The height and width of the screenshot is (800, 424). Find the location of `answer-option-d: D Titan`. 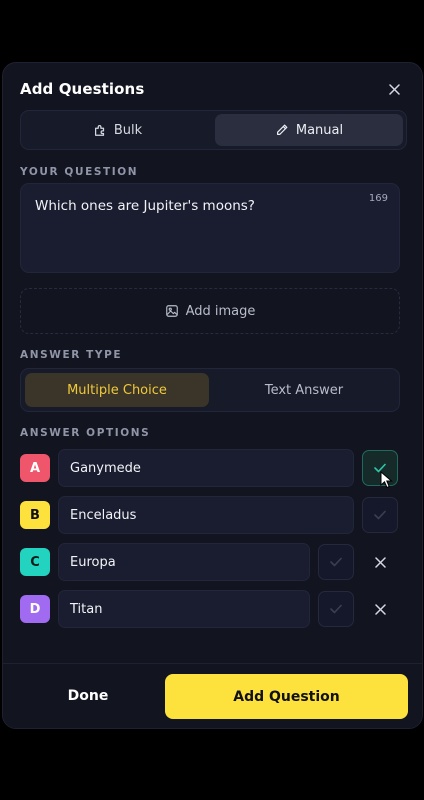

answer-option-d: D Titan is located at coordinates (210, 609).